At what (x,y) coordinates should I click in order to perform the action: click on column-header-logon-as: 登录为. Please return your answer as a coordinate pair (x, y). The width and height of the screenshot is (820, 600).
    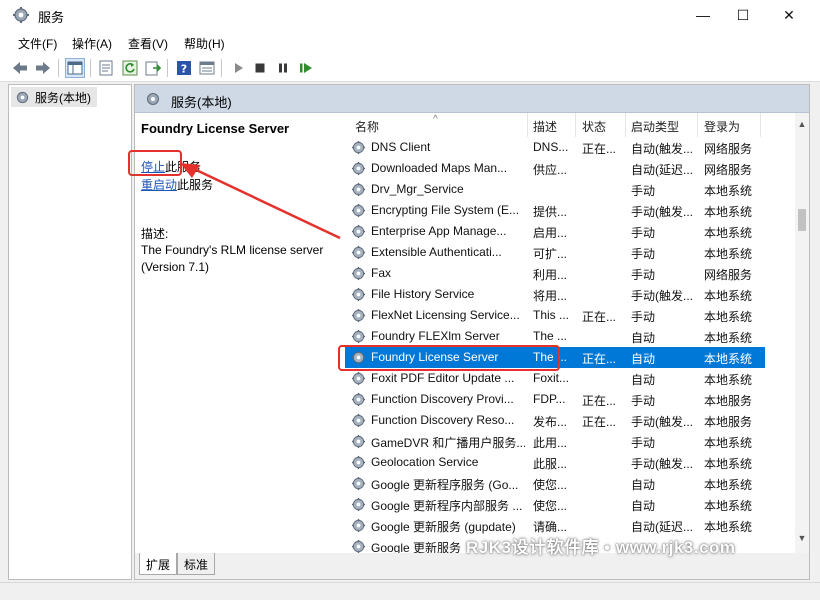
    Looking at the image, I should click on (722, 126).